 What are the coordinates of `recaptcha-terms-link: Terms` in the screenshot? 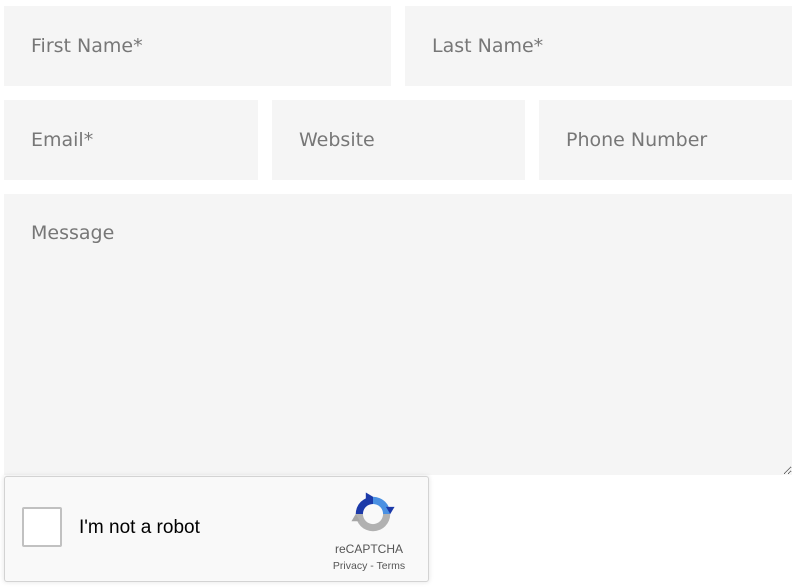 It's located at (391, 566).